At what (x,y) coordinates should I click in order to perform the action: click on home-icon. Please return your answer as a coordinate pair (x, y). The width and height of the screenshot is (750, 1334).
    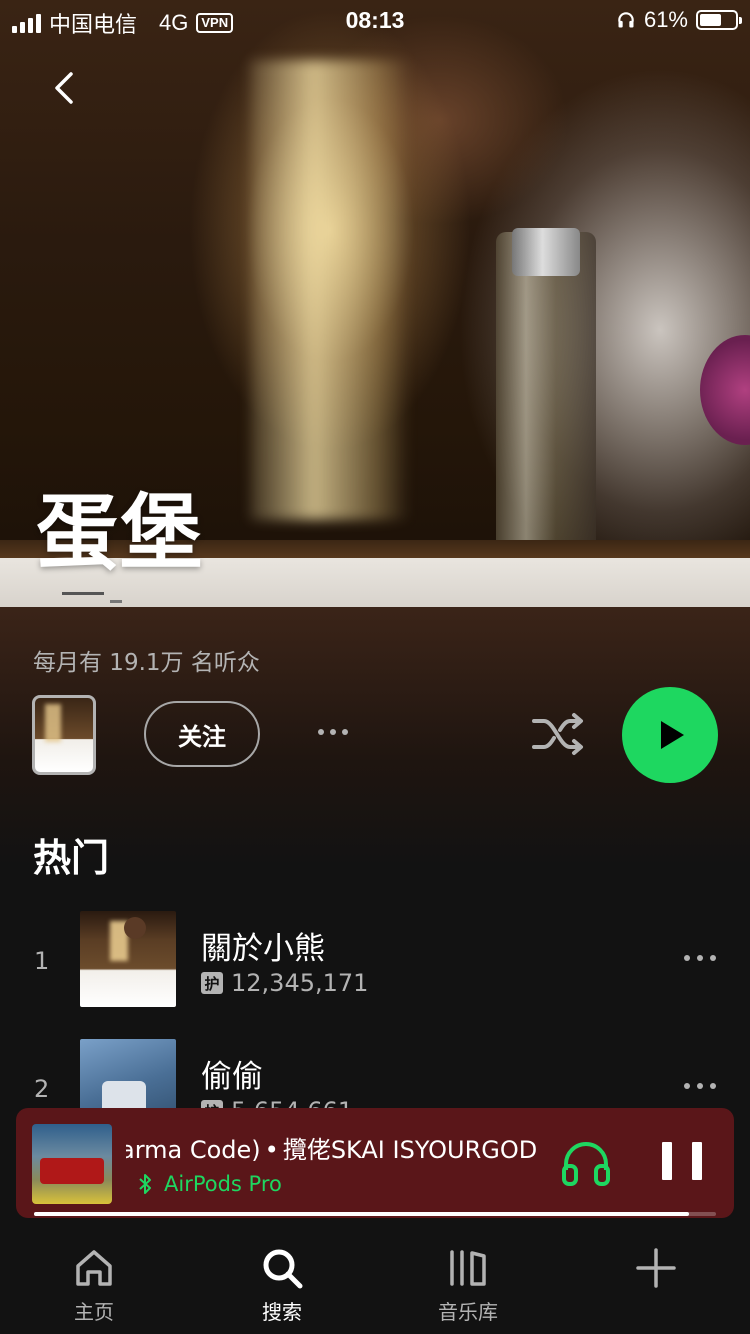
    Looking at the image, I should click on (94, 1268).